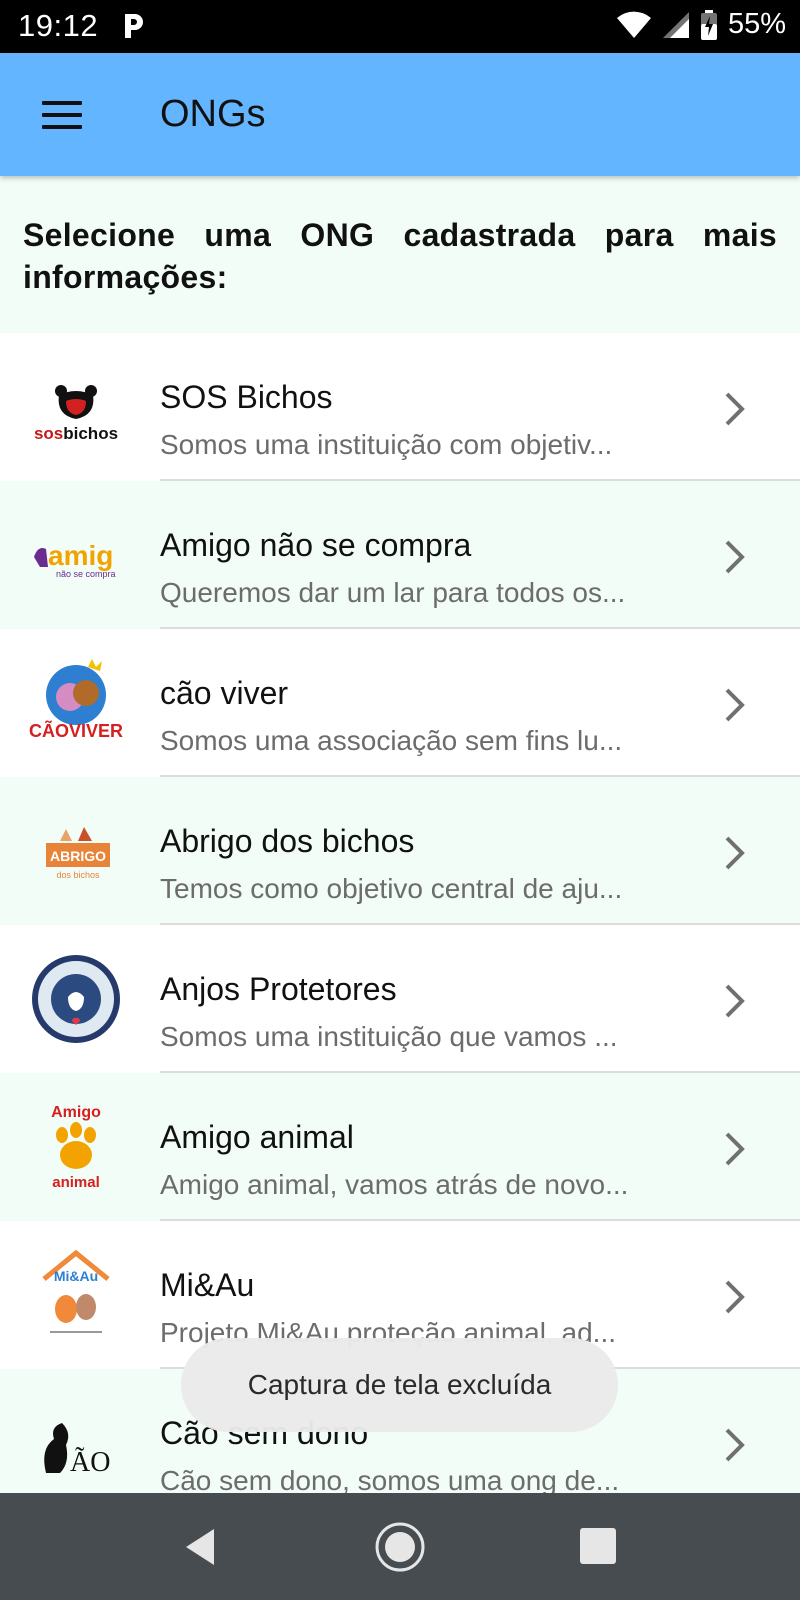 This screenshot has height=1600, width=800. What do you see at coordinates (213, 114) in the screenshot?
I see `page-title: ONGs` at bounding box center [213, 114].